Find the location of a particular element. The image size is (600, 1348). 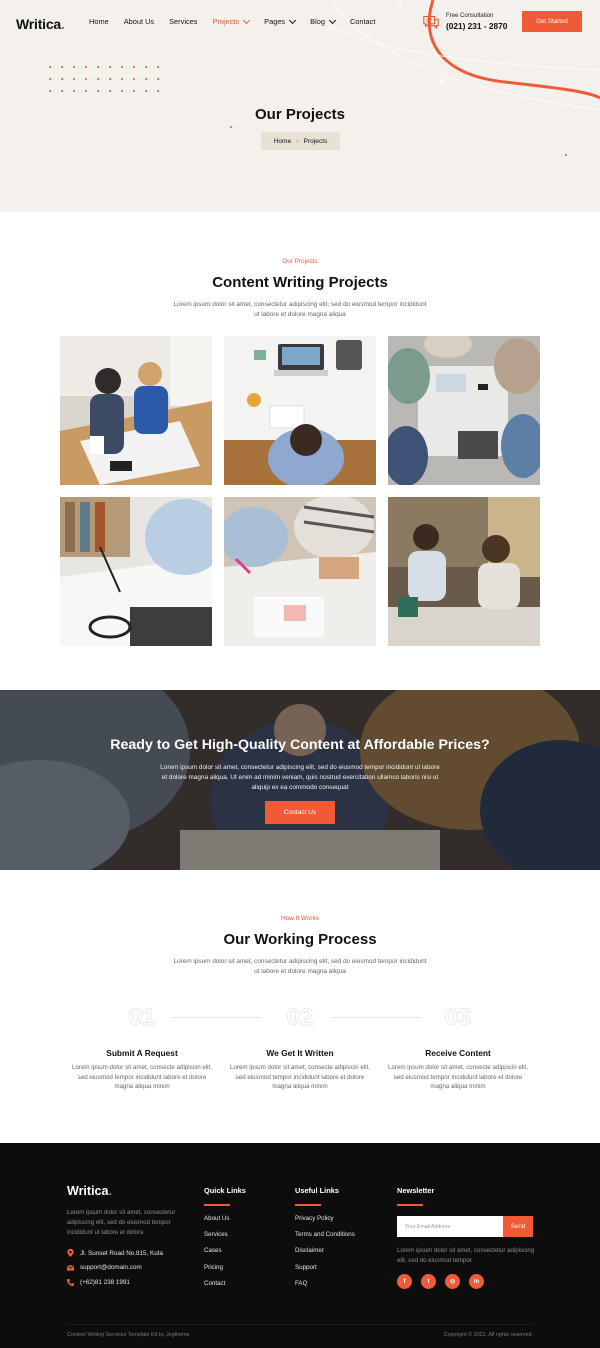

nav-item-pages: Pages is located at coordinates (280, 21).